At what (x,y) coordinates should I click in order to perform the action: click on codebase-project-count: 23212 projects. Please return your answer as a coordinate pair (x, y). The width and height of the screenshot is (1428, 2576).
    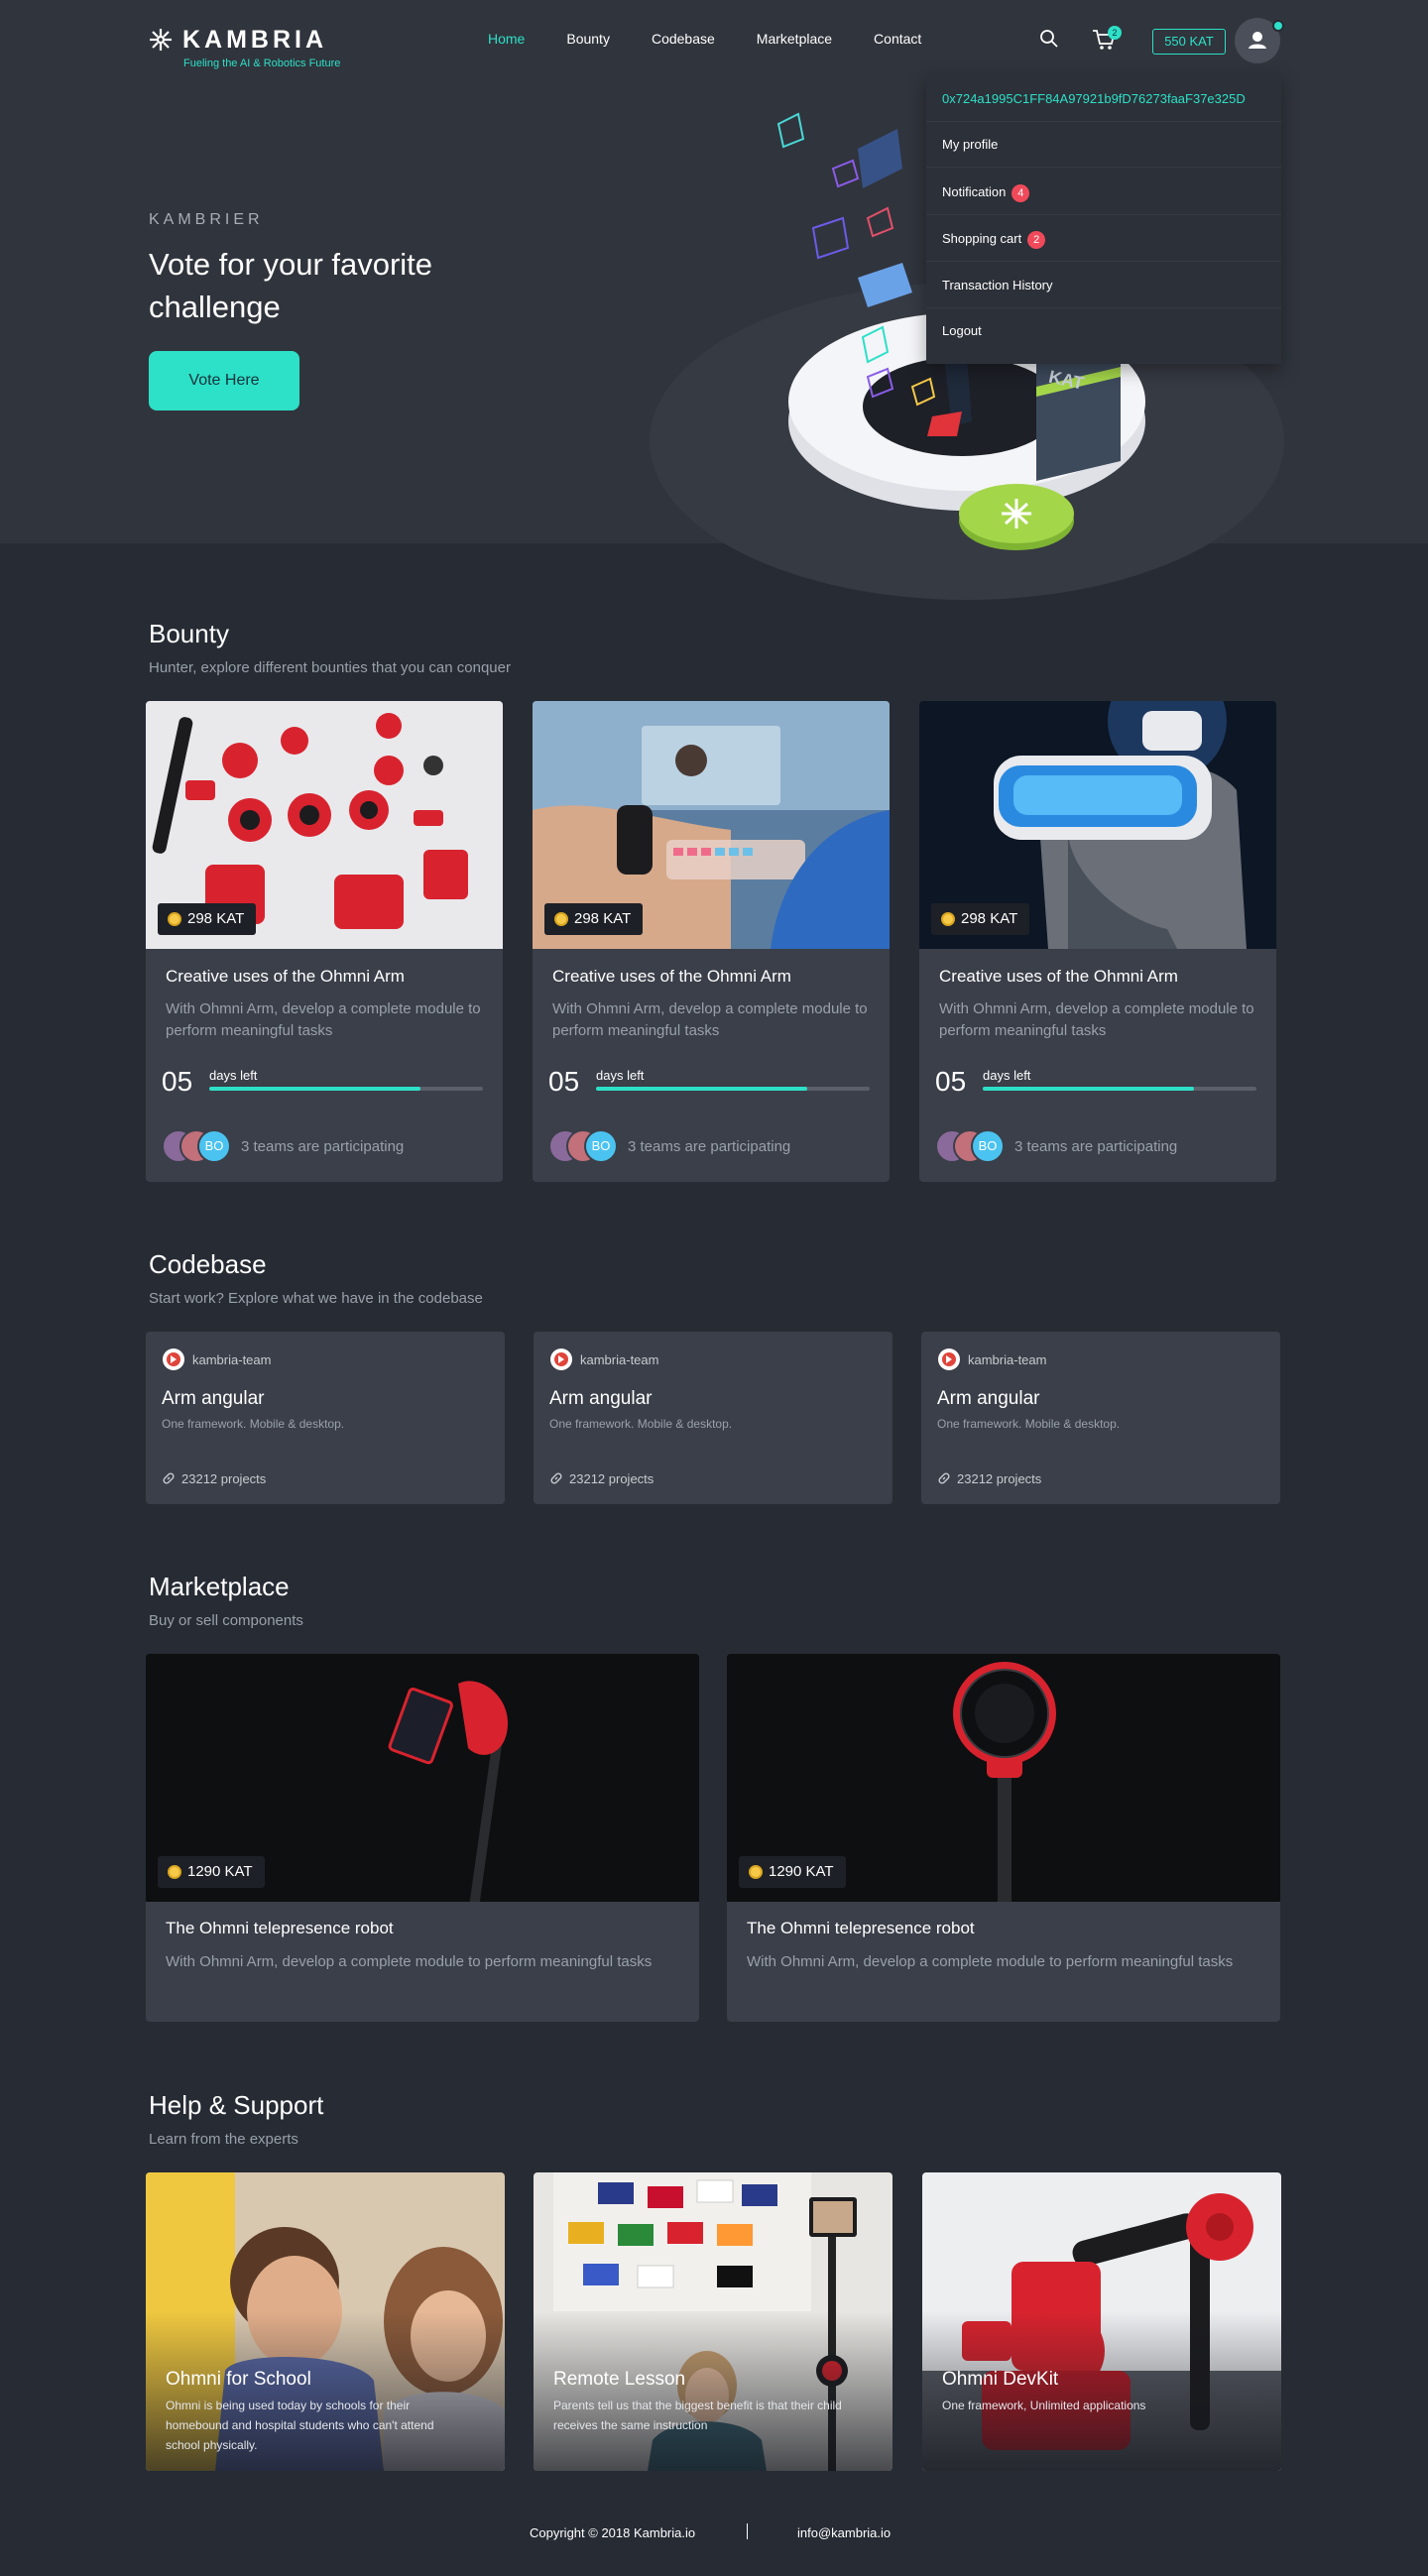
    Looking at the image, I should click on (999, 1479).